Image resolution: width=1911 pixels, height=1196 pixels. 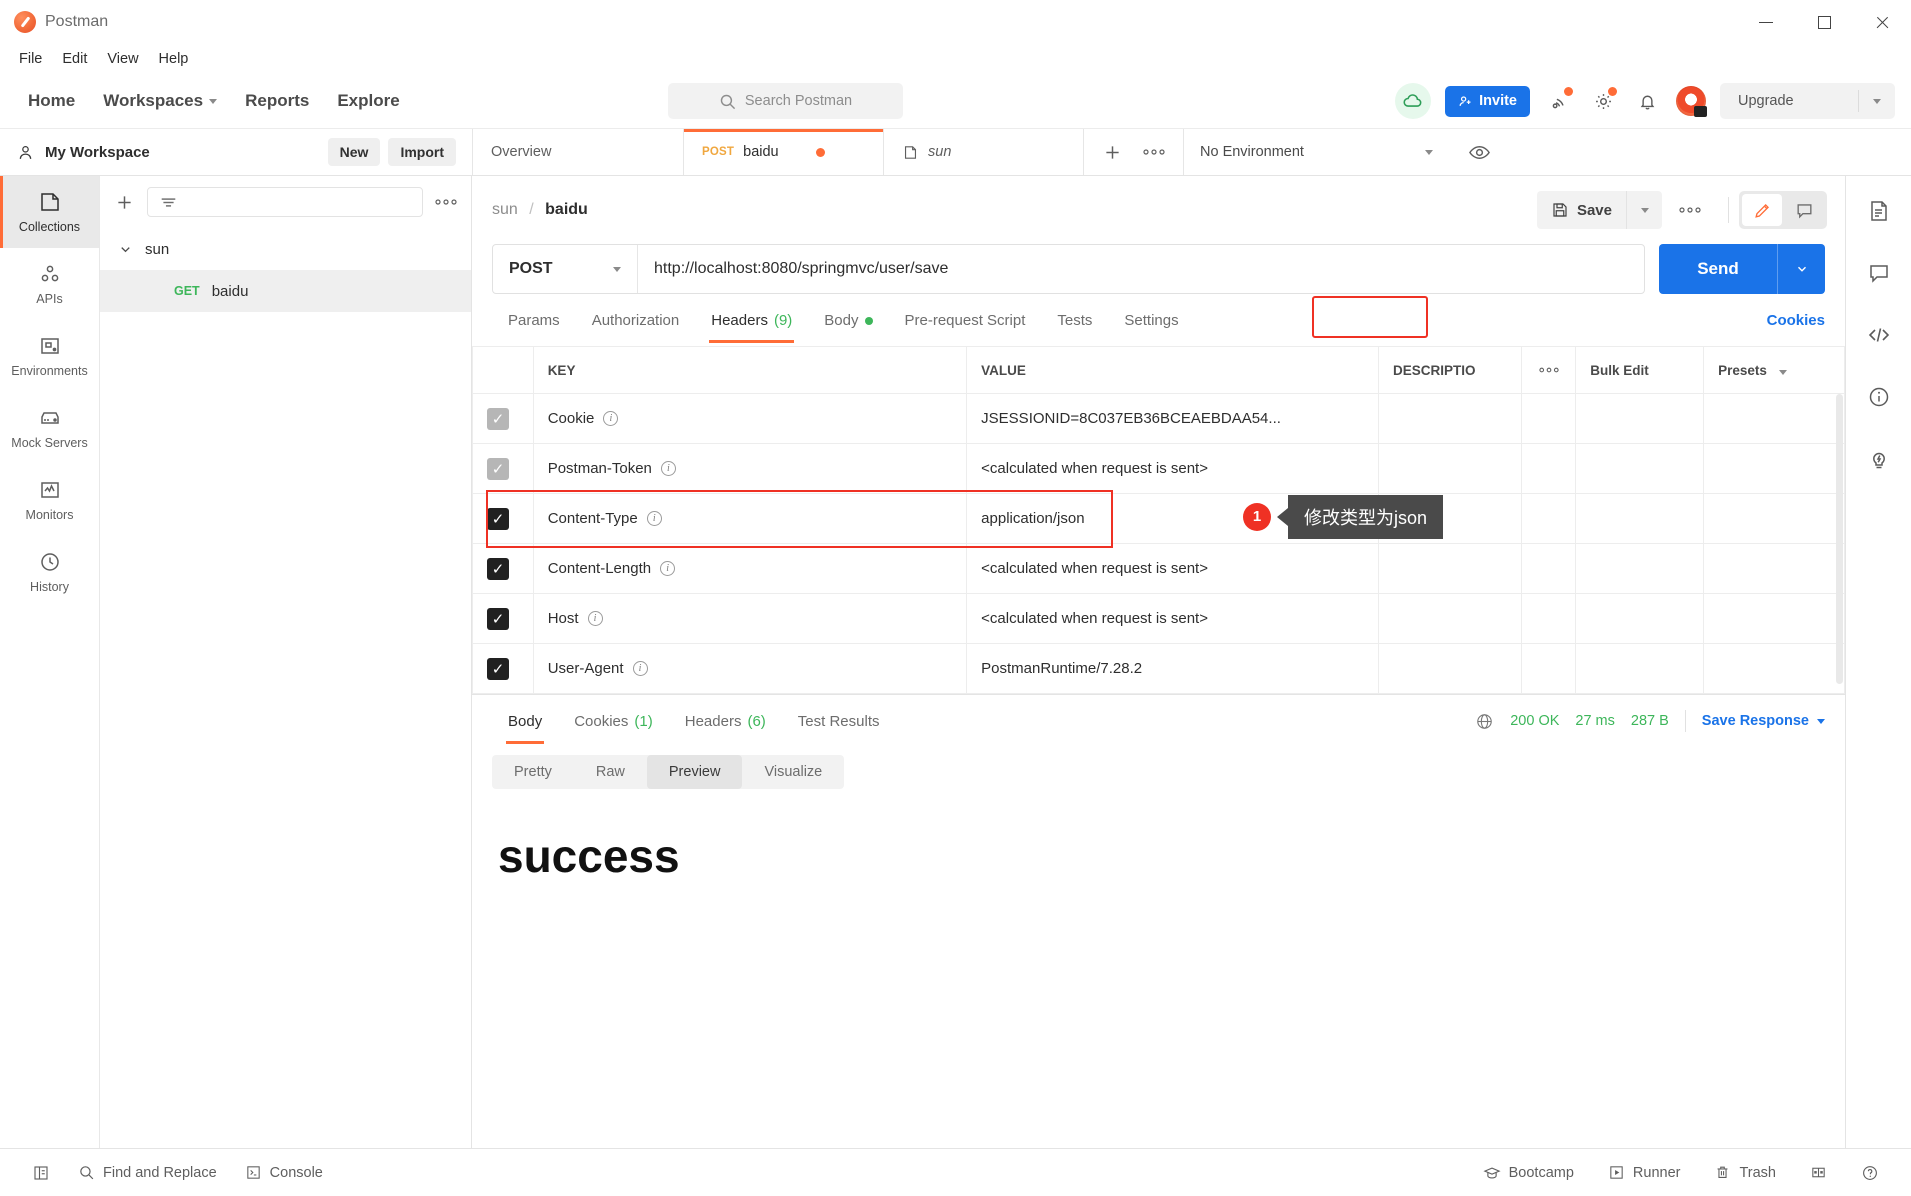 What do you see at coordinates (174, 59) in the screenshot?
I see `menu-item-help: Help` at bounding box center [174, 59].